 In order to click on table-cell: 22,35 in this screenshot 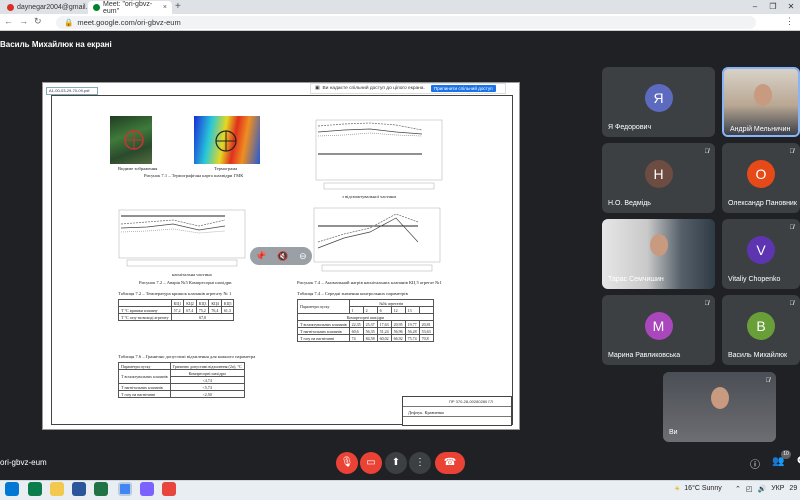, I will do `click(356, 324)`.